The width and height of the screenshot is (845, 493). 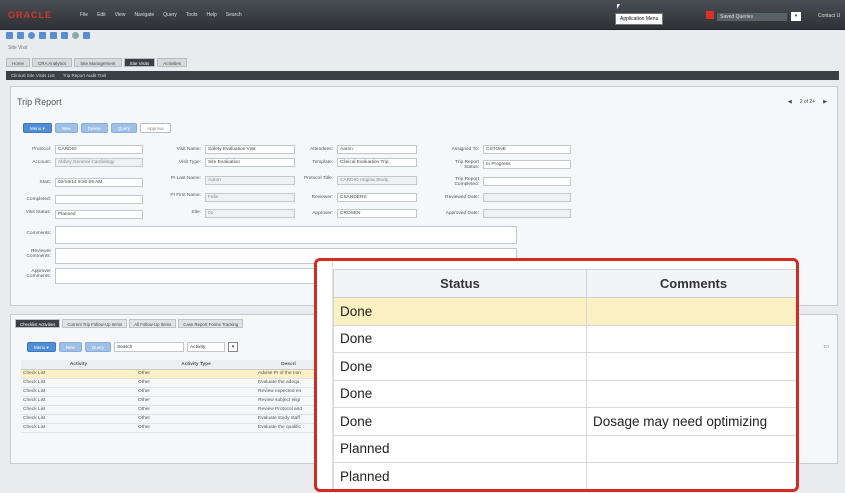 I want to click on tab-home: Home, so click(x=18, y=62).